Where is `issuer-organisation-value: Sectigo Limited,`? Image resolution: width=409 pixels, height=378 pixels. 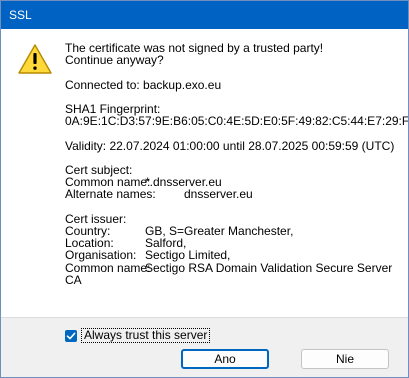 issuer-organisation-value: Sectigo Limited, is located at coordinates (188, 255).